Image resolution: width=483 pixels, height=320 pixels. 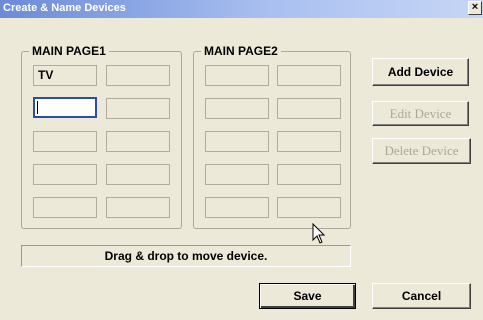 What do you see at coordinates (241, 9) in the screenshot?
I see `title-bar: Create & Name Devices ×` at bounding box center [241, 9].